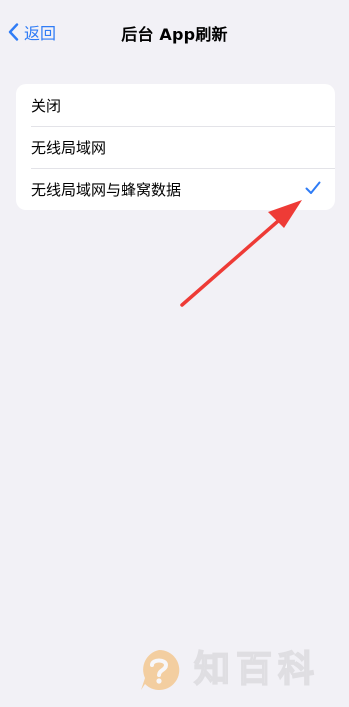 The height and width of the screenshot is (707, 349). I want to click on navigation-bar: 返回 后台 App刷新, so click(174, 31).